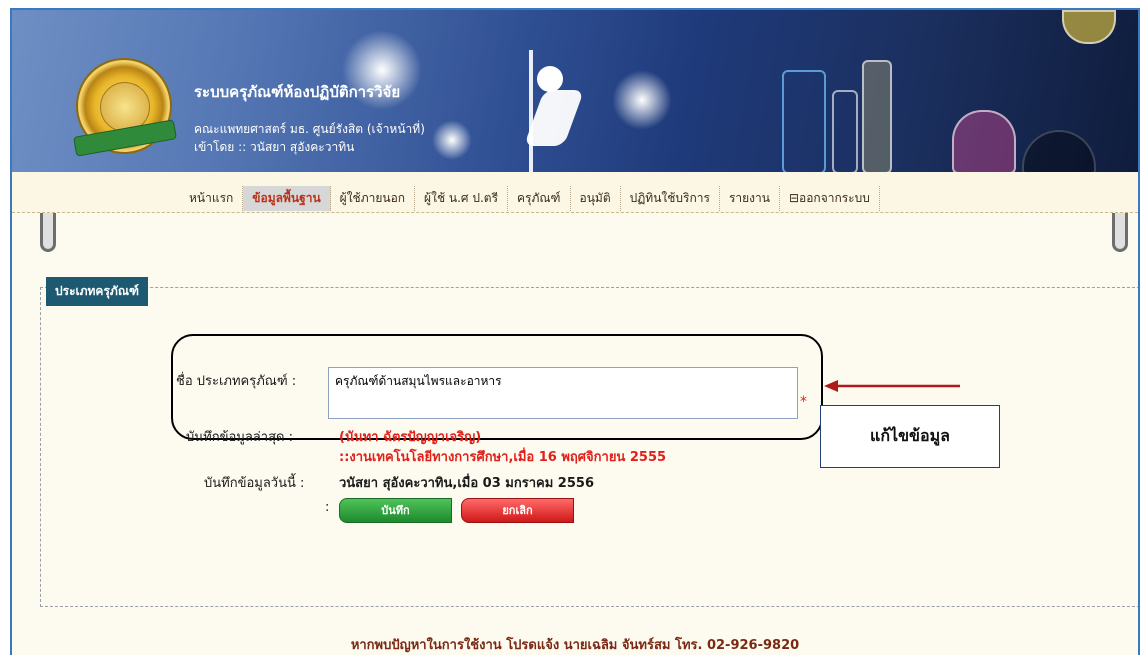 The image size is (1146, 655). I want to click on arrow-left-icon, so click(892, 386).